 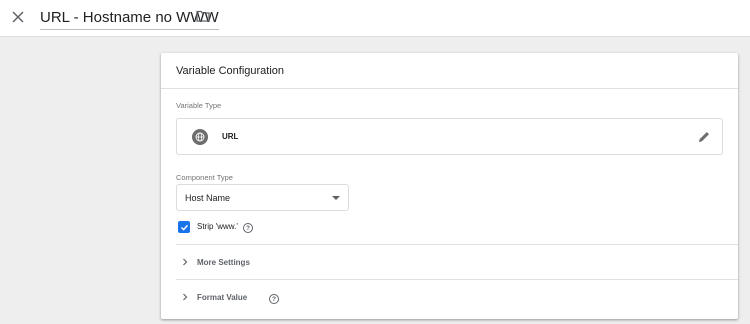 What do you see at coordinates (449, 136) in the screenshot?
I see `variable-type-selector: URL` at bounding box center [449, 136].